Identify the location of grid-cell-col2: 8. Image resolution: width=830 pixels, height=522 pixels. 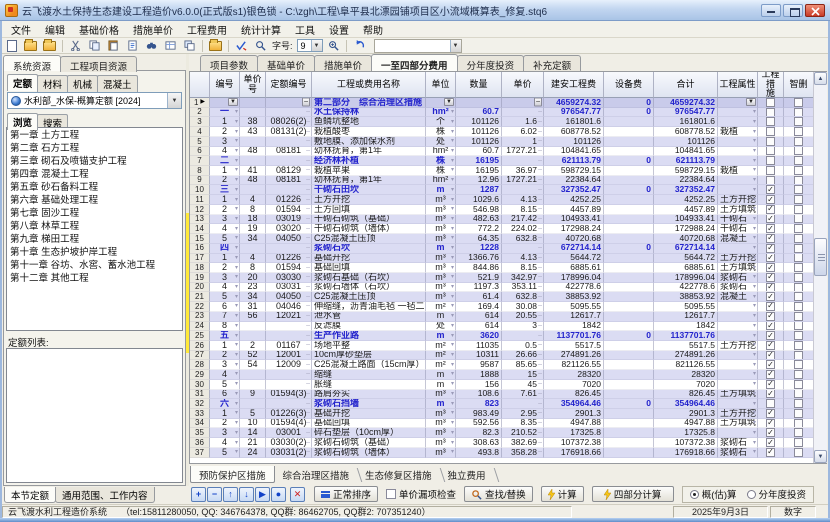
(253, 268).